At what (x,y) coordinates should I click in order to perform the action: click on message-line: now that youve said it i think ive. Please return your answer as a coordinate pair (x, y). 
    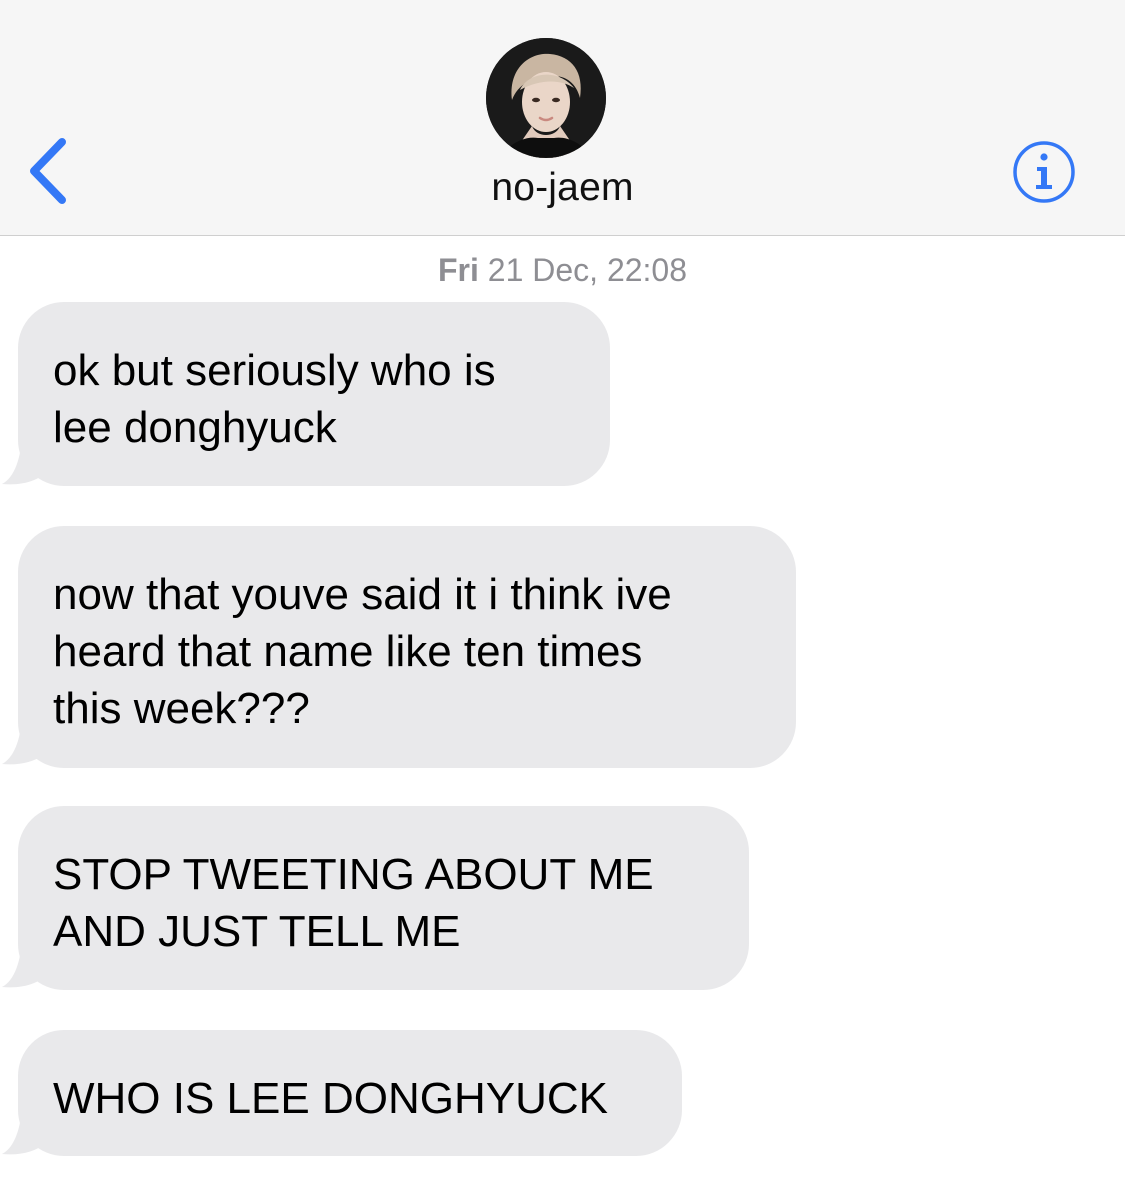
    Looking at the image, I should click on (362, 594).